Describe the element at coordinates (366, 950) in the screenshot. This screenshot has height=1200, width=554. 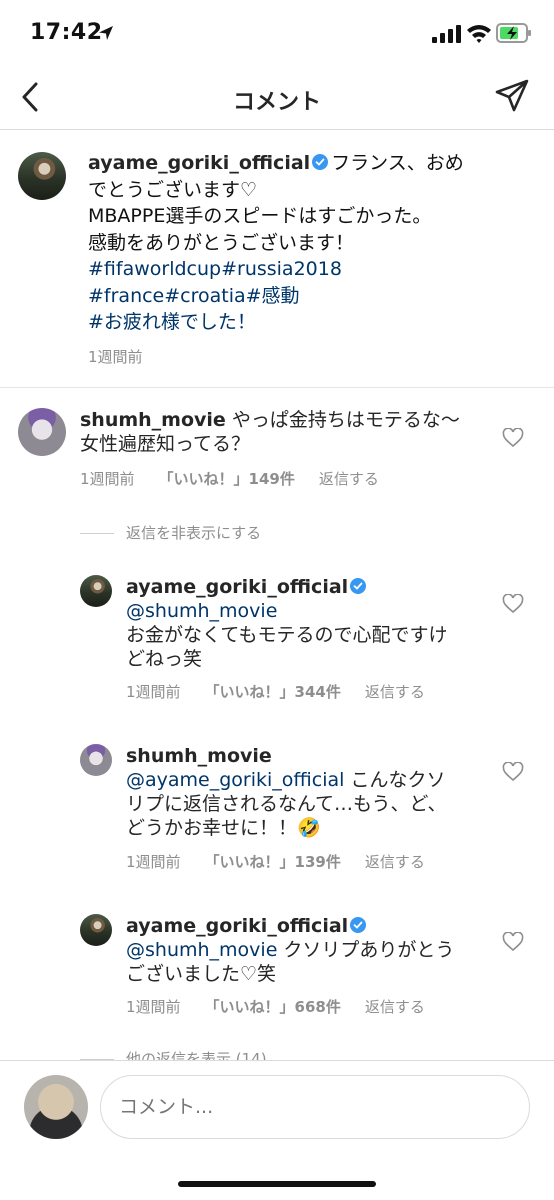
I see `reply-line-1: クソリプありがとう` at that location.